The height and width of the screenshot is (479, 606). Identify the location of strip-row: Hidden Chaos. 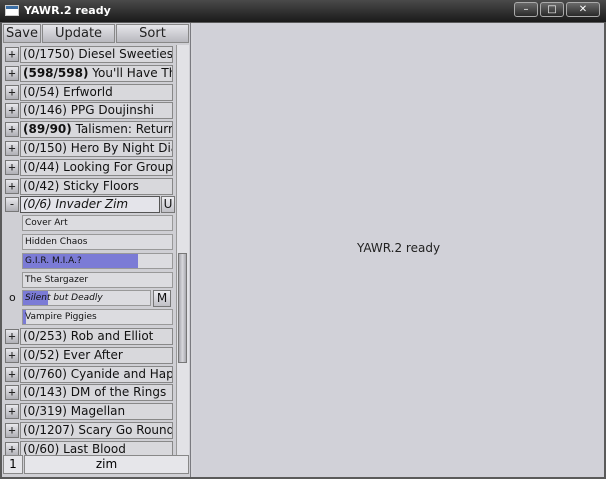
(89, 242).